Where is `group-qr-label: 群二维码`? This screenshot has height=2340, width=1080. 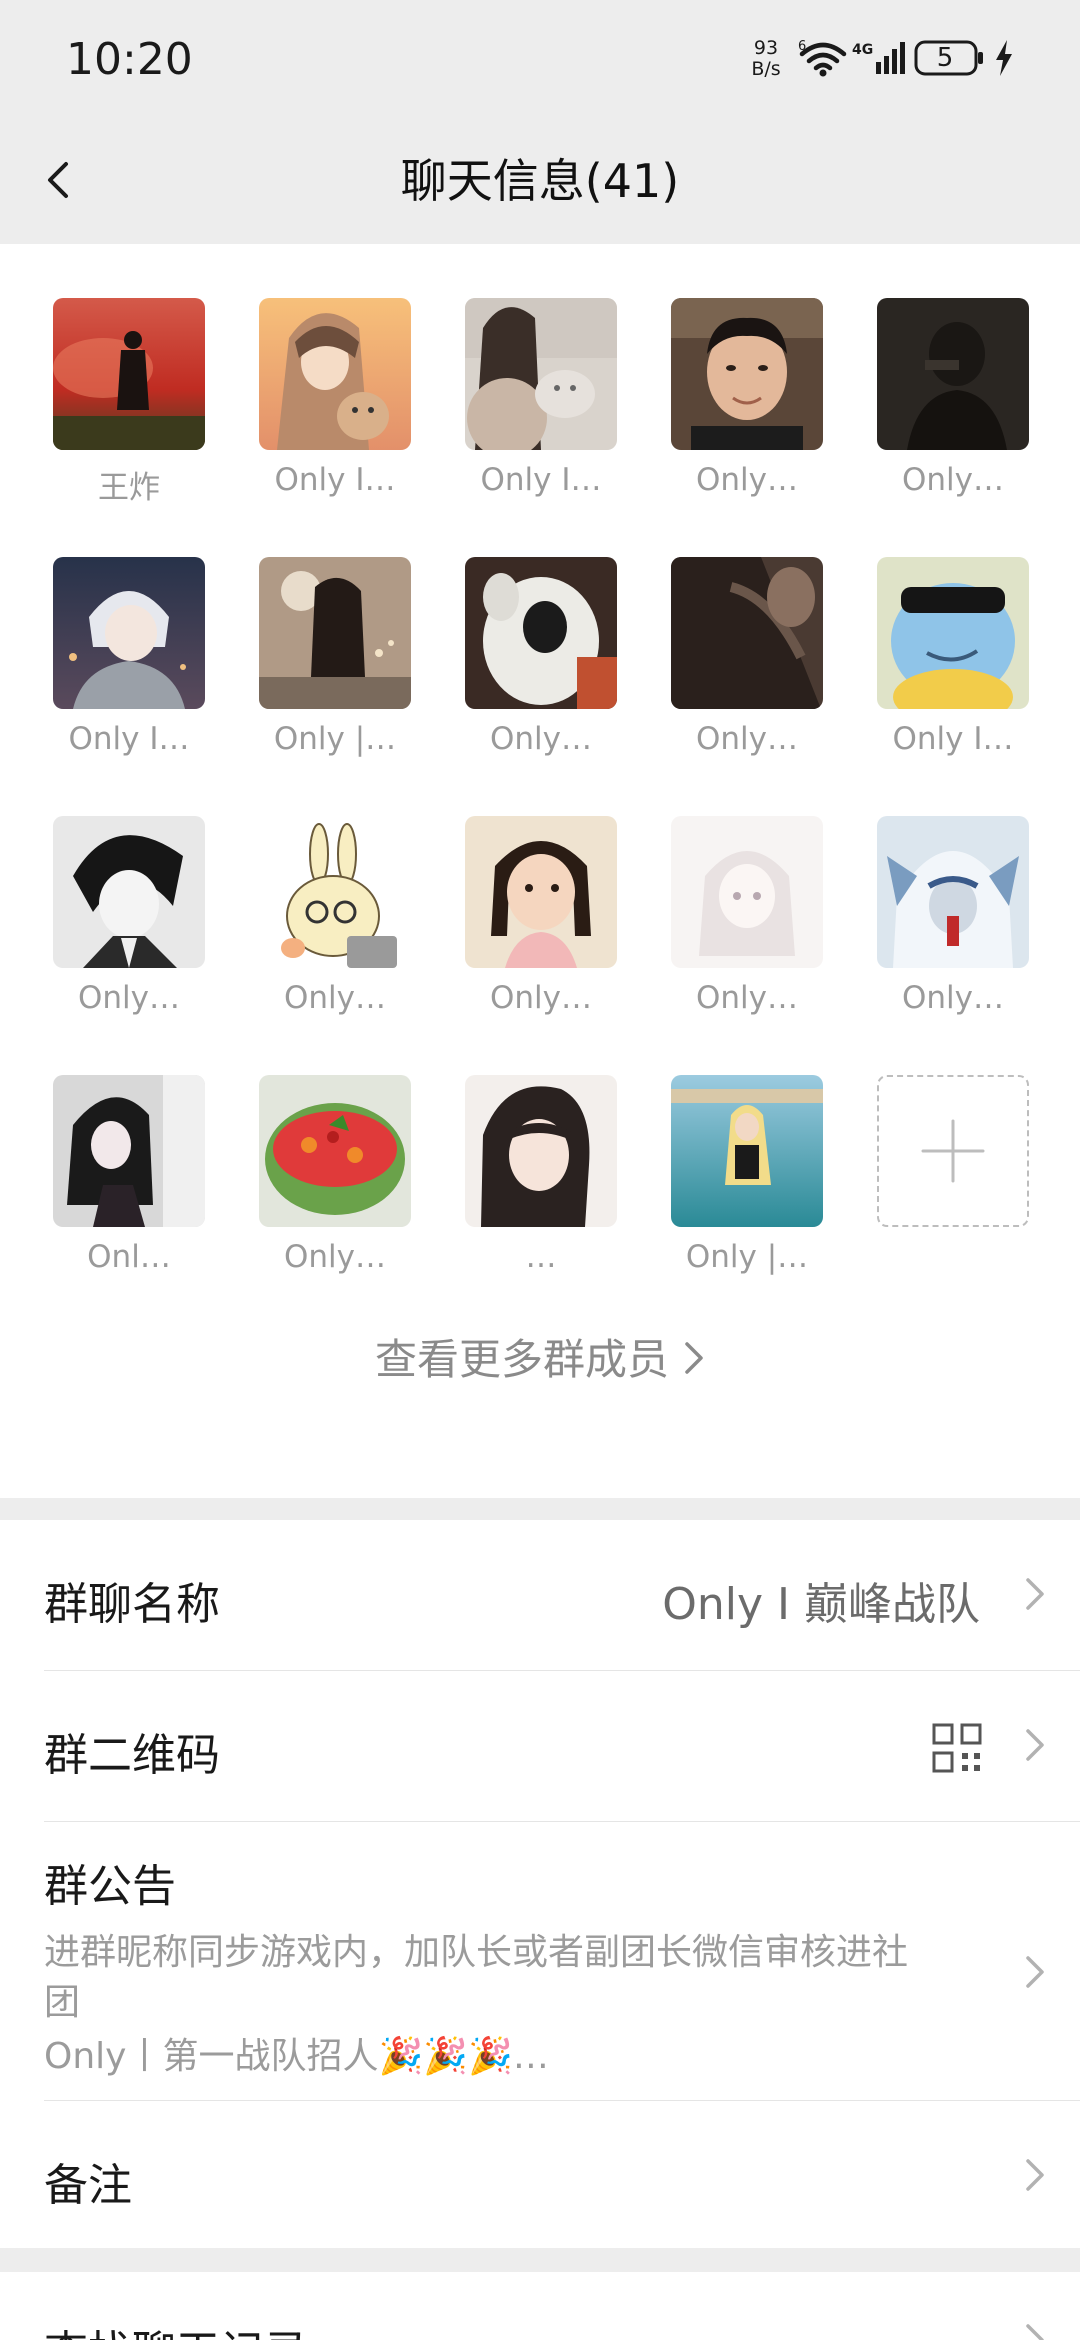 group-qr-label: 群二维码 is located at coordinates (132, 1755).